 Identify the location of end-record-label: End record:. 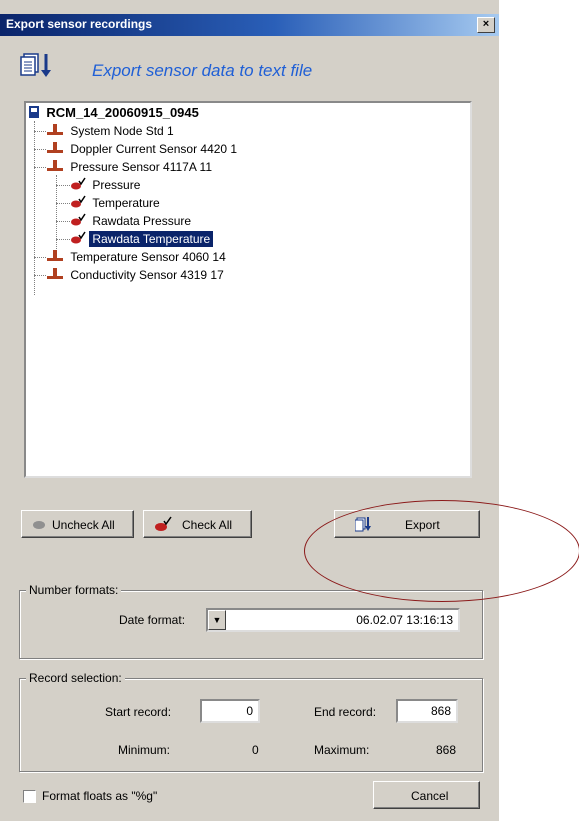
(345, 712).